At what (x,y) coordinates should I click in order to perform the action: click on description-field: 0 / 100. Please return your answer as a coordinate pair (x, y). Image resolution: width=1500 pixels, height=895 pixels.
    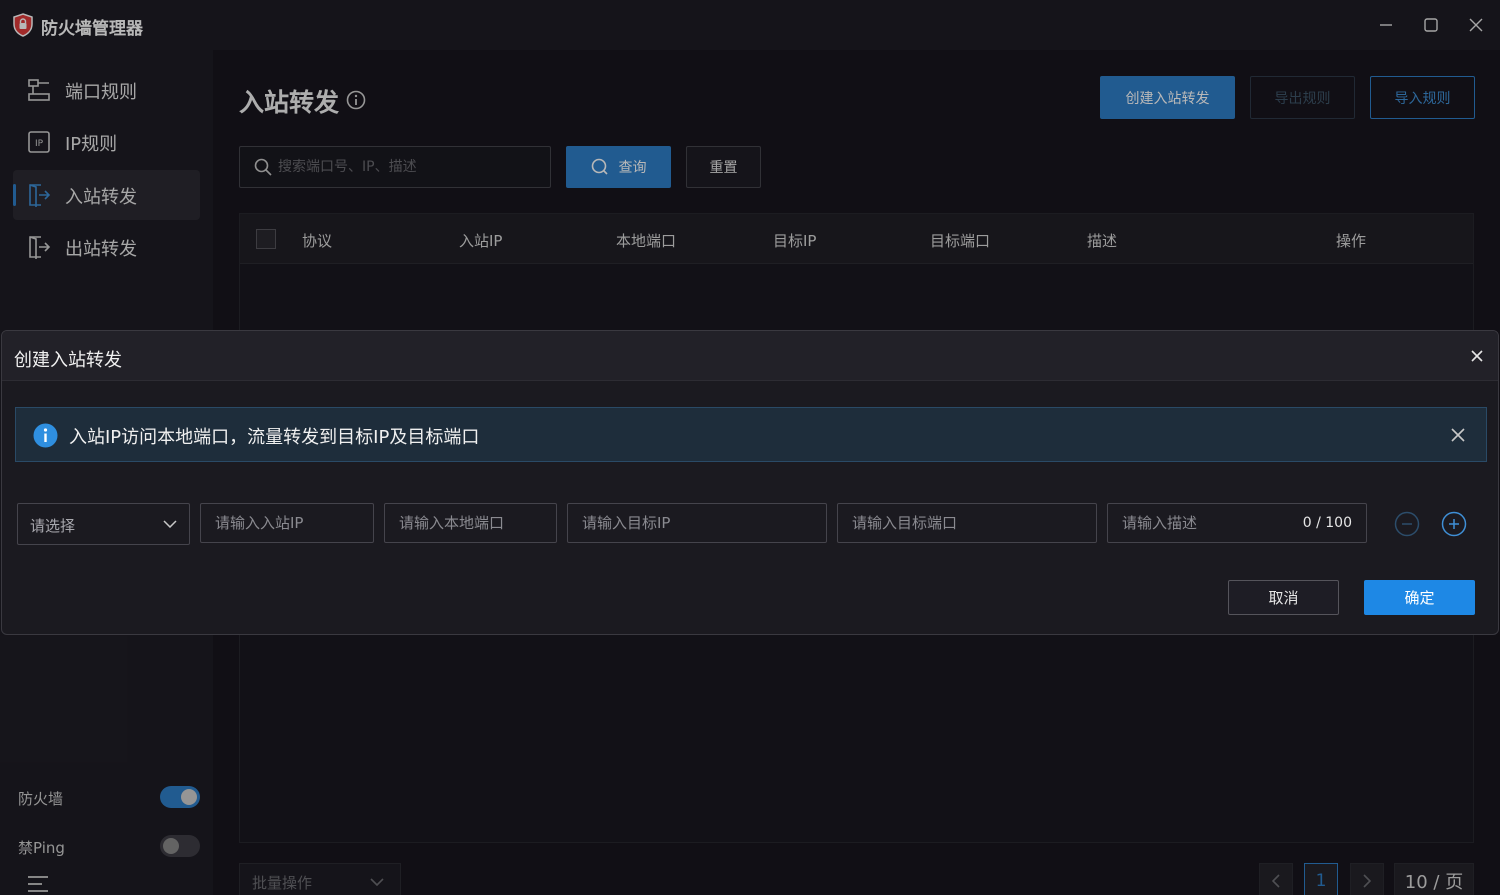
    Looking at the image, I should click on (1237, 523).